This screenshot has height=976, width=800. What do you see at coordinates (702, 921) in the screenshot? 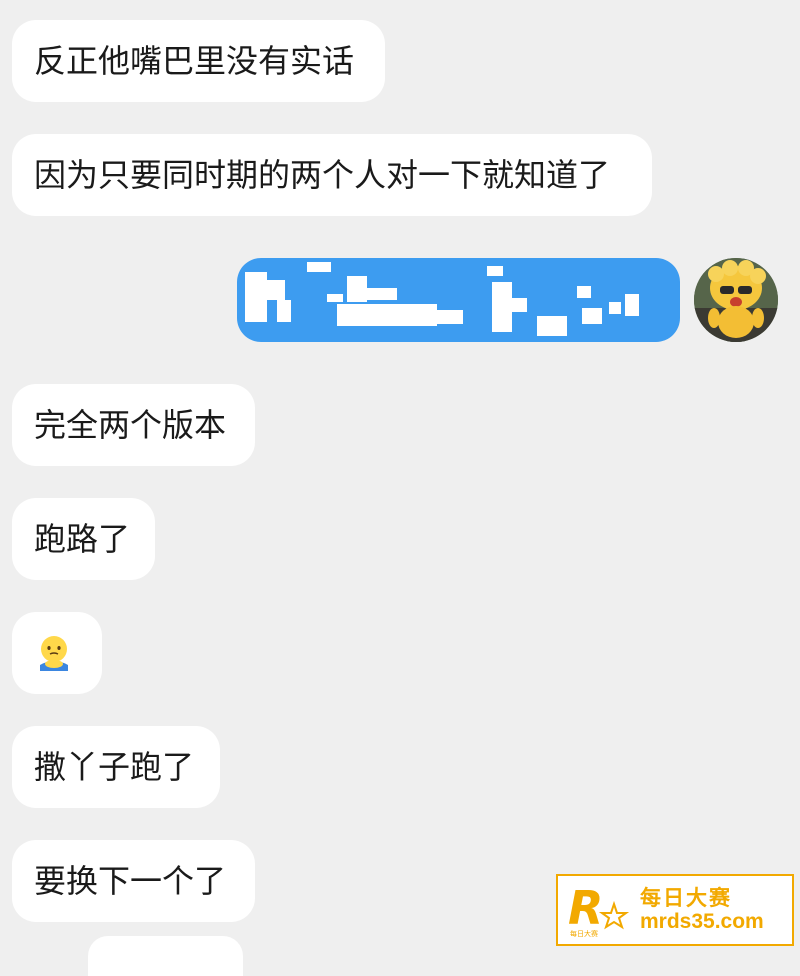
I see `watermark-url: mrds35.com` at bounding box center [702, 921].